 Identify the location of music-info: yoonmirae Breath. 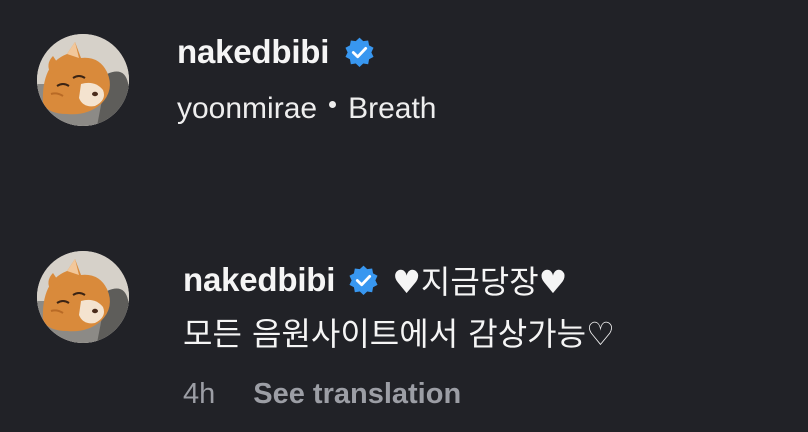
(306, 109).